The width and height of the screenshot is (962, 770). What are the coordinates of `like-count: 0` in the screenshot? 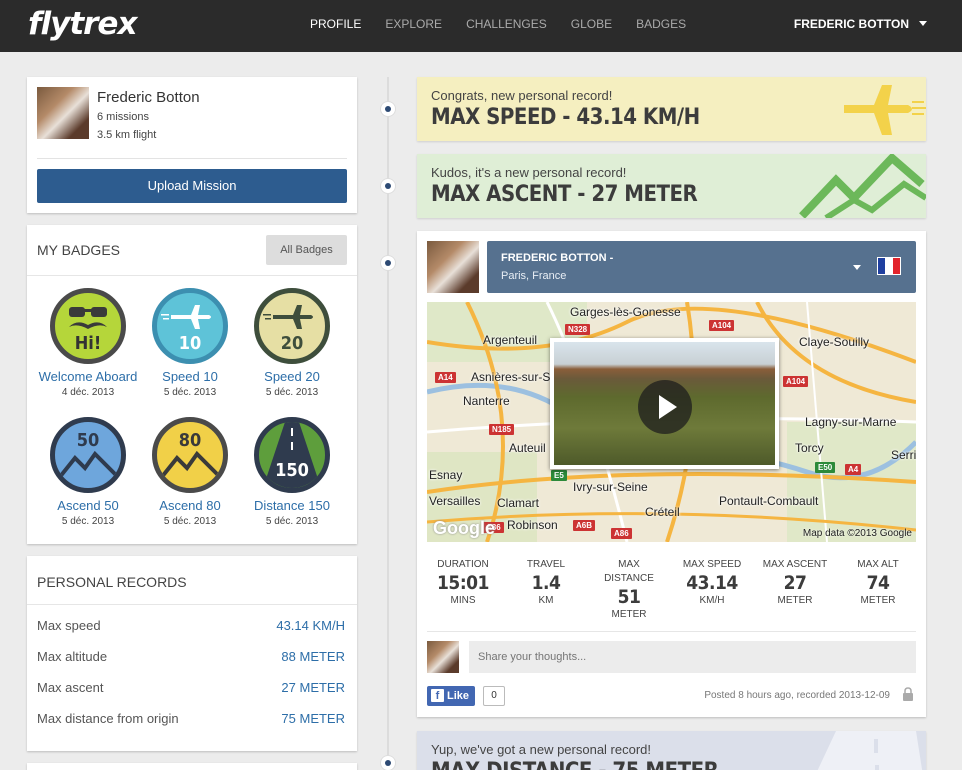 It's located at (494, 696).